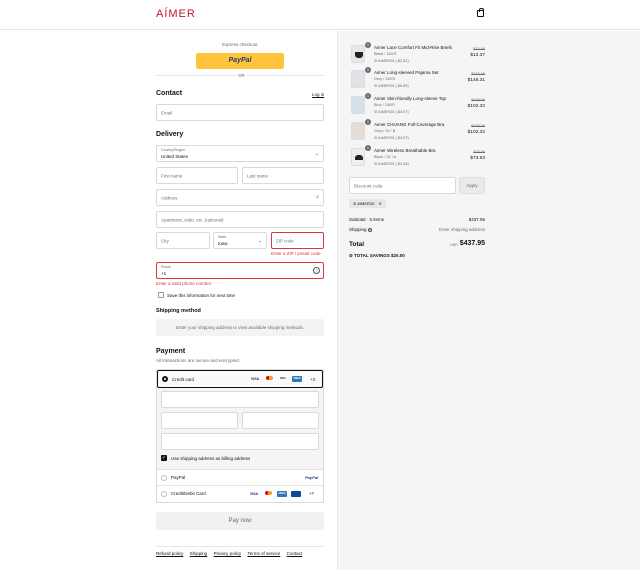 The width and height of the screenshot is (640, 570). I want to click on close-icon: ✕, so click(380, 203).